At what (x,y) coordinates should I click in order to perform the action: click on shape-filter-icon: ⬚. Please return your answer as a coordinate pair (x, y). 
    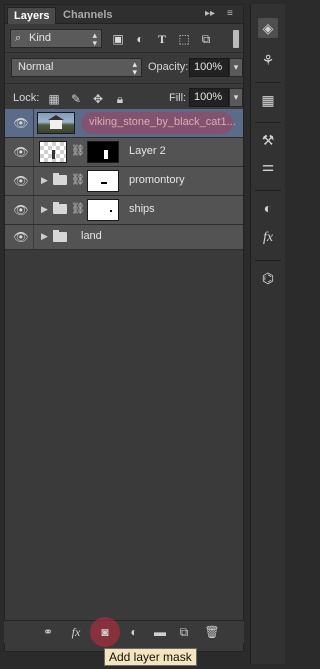
    Looking at the image, I should click on (184, 39).